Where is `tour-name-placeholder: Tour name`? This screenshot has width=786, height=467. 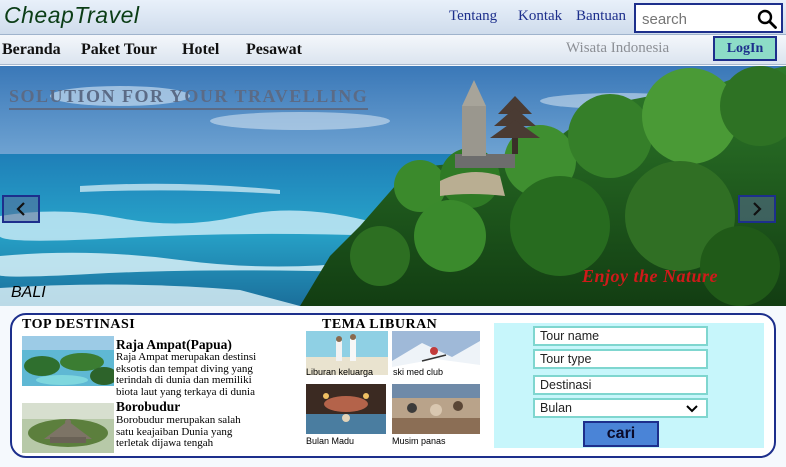 tour-name-placeholder: Tour name is located at coordinates (570, 336).